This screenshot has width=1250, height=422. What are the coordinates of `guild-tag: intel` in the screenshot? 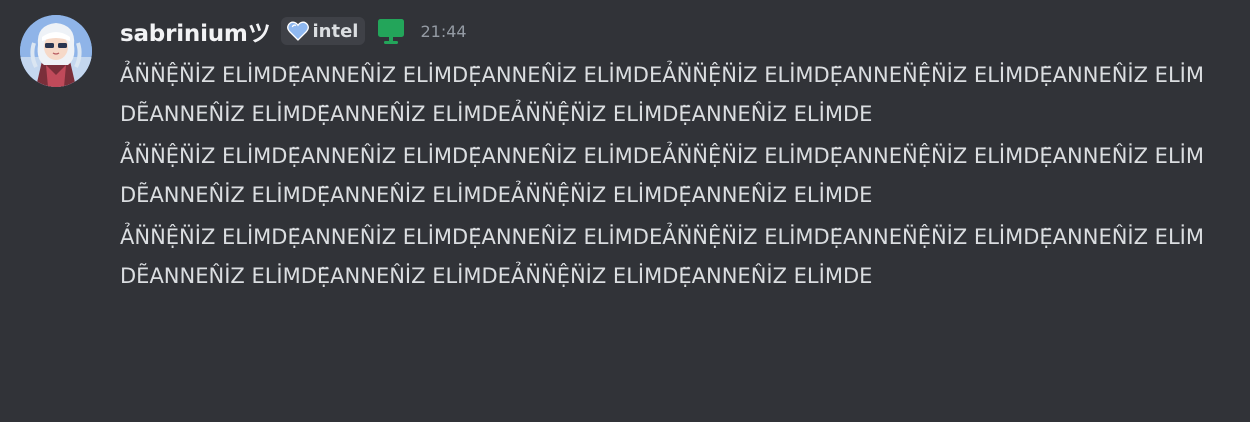 It's located at (323, 31).